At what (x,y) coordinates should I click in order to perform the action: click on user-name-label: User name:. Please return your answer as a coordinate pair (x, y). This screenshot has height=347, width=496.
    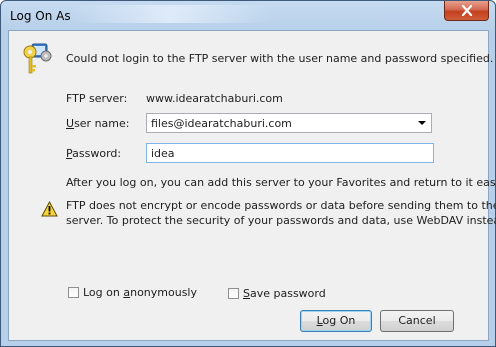
    Looking at the image, I should click on (97, 123).